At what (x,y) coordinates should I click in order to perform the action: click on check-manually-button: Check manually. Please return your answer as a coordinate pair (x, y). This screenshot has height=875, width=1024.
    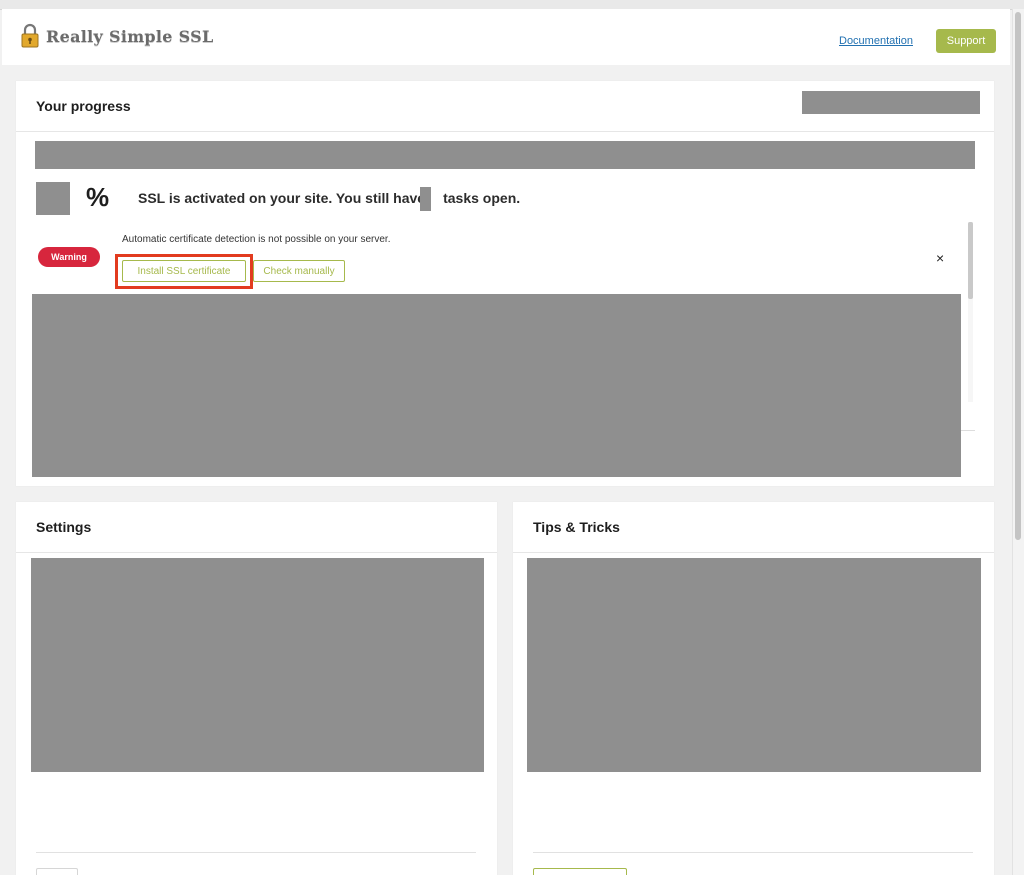
    Looking at the image, I should click on (299, 271).